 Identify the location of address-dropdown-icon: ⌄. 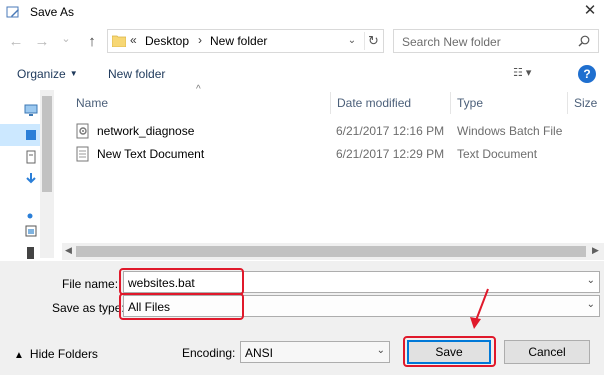
(352, 41).